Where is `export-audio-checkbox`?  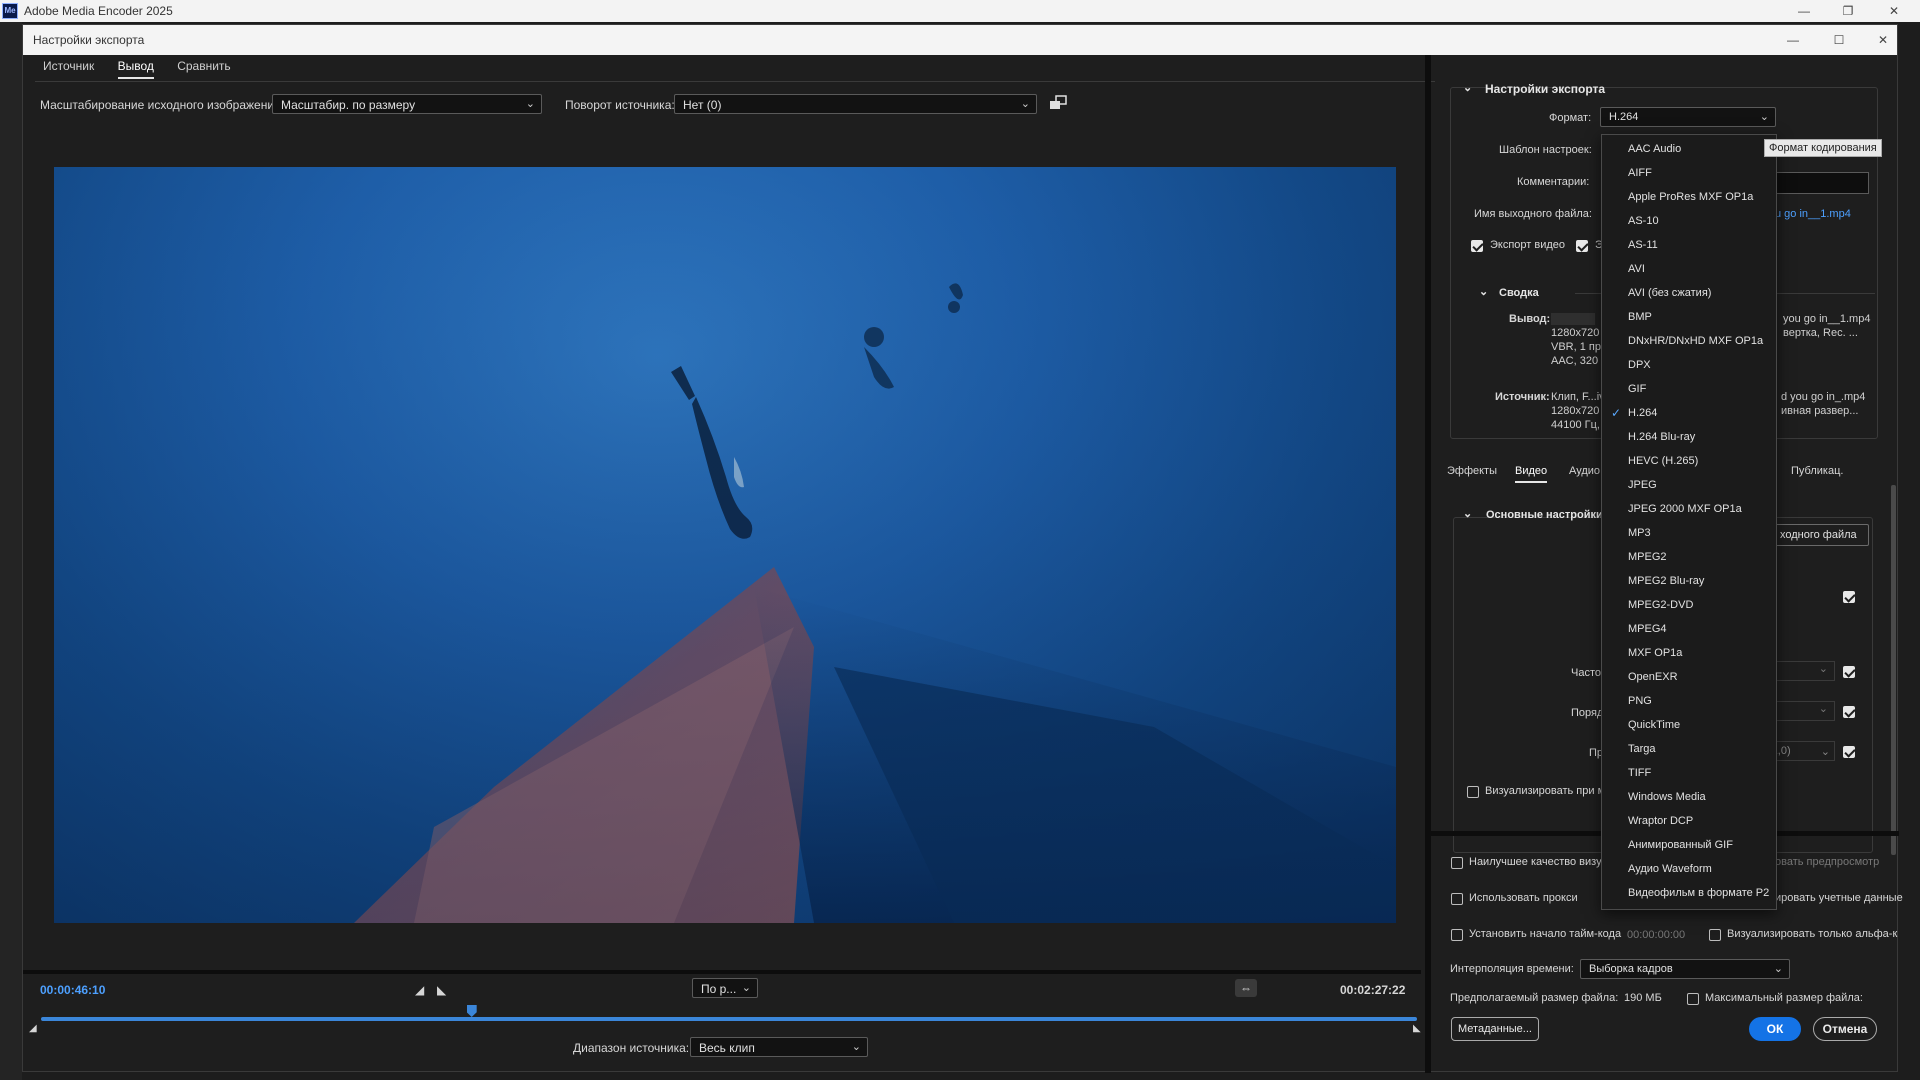 export-audio-checkbox is located at coordinates (1582, 246).